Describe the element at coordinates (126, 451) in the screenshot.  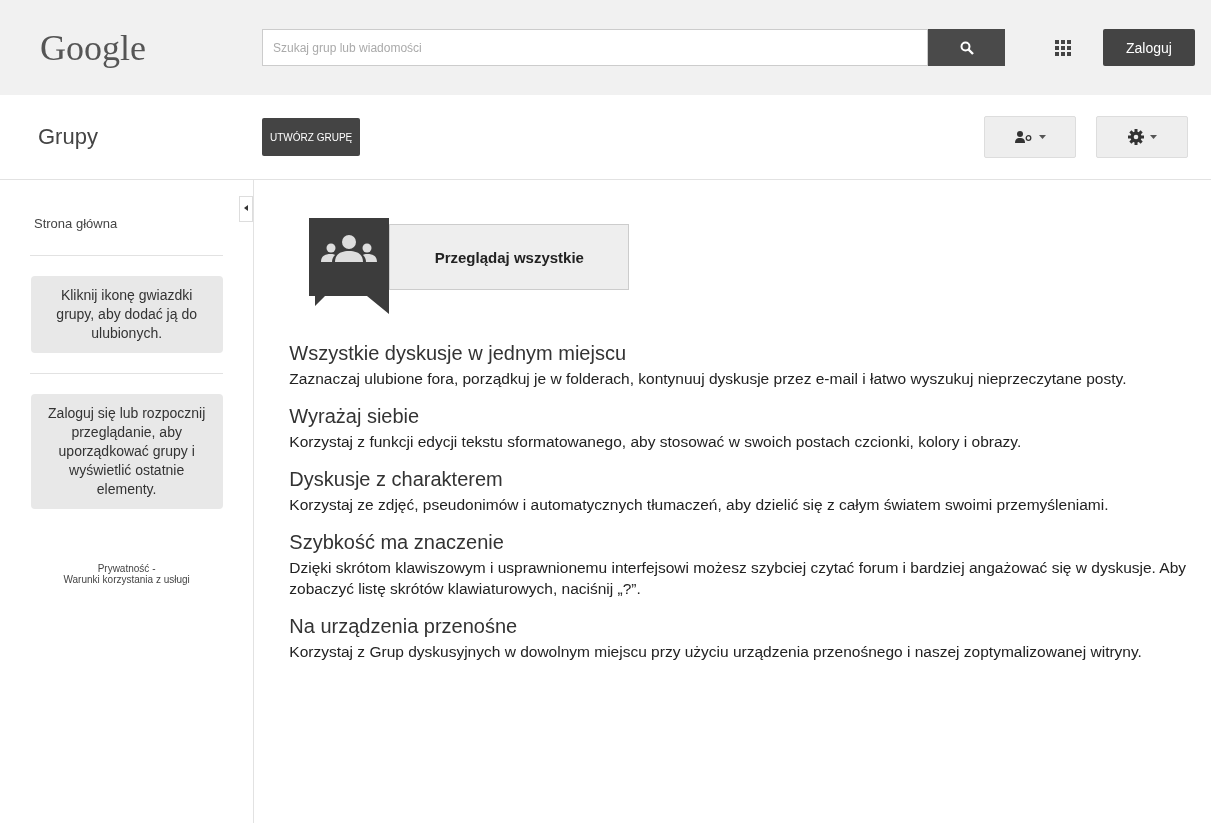
I see `info-note: Zaloguj się lub rozpocznij przeglądanie, aby uporządkować grupy i wyświetlić ostatnie elementy.` at that location.